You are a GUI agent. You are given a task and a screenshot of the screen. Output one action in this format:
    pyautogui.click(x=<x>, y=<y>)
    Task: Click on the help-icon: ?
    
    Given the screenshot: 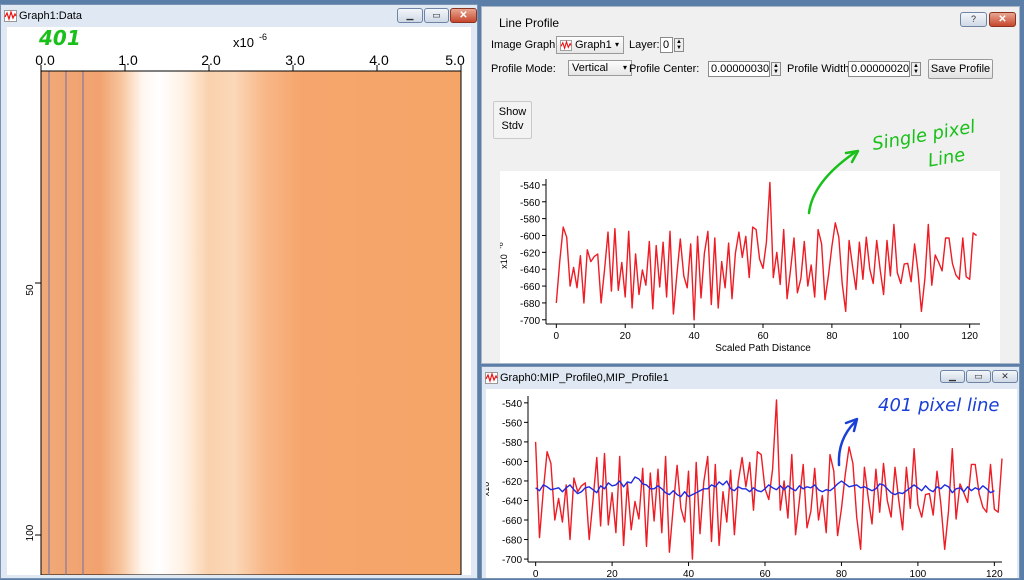 What is the action you would take?
    pyautogui.click(x=973, y=19)
    